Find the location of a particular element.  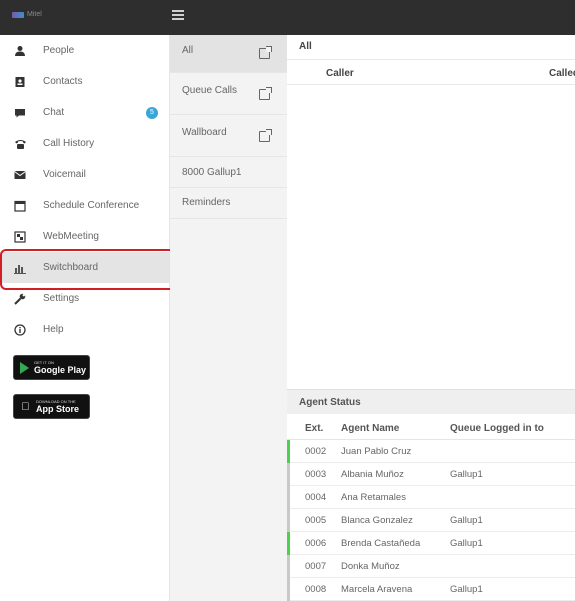

subnav-item-wallboard: Wallboard is located at coordinates (228, 136).